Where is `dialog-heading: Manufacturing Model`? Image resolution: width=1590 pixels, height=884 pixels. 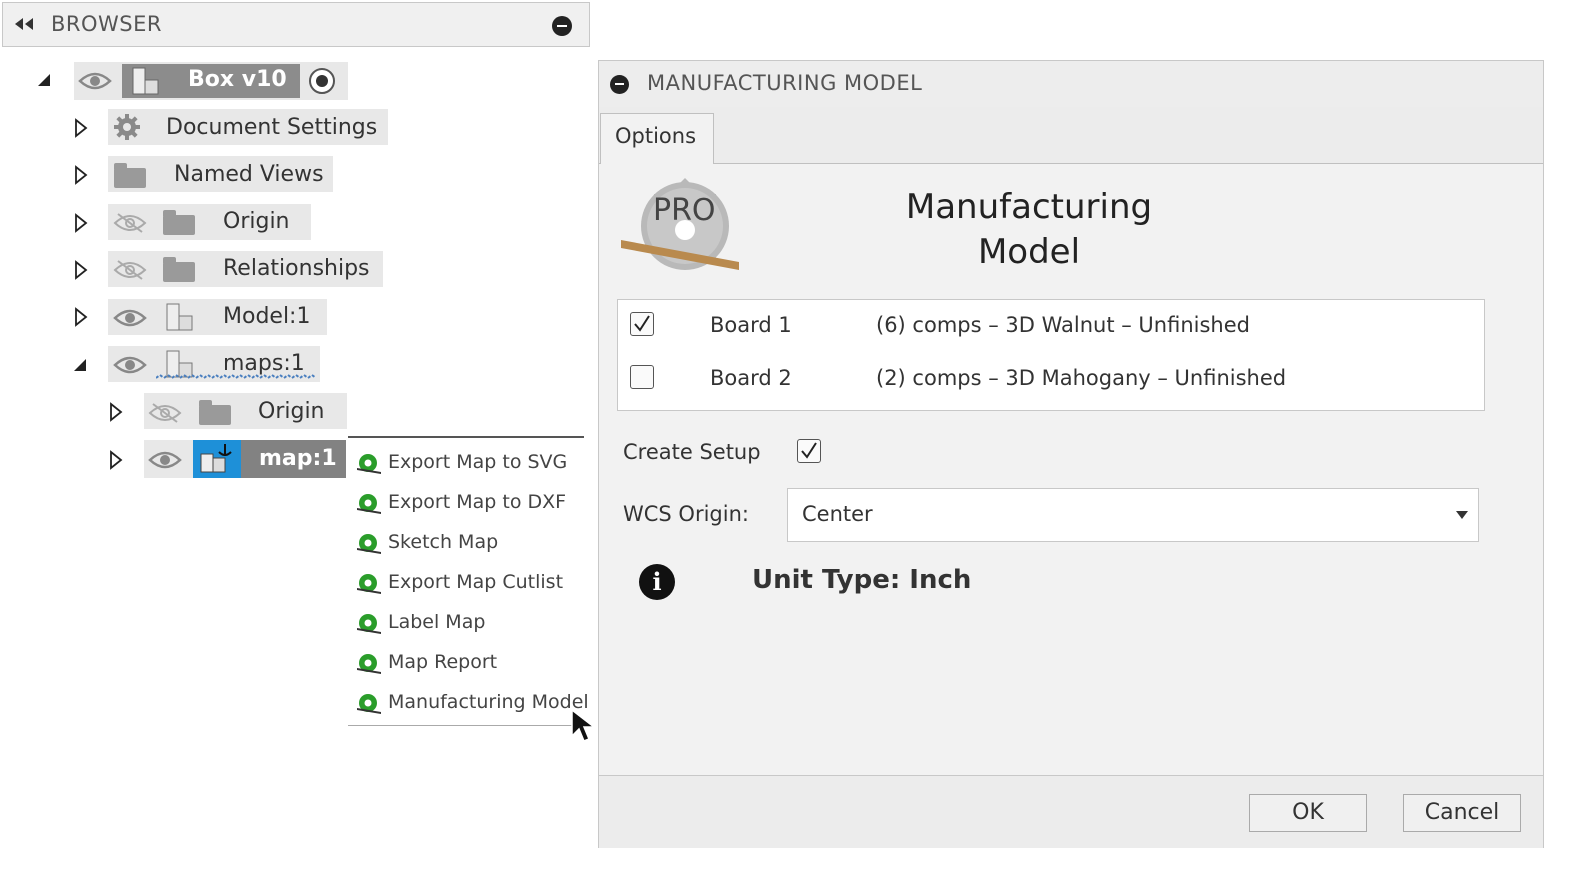 dialog-heading: Manufacturing Model is located at coordinates (1029, 230).